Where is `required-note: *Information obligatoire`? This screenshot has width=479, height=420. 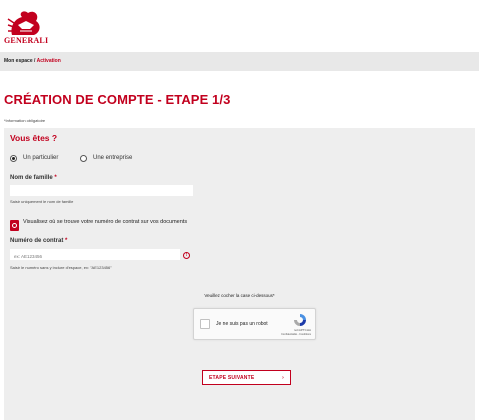
required-note: *Information obligatoire is located at coordinates (25, 120).